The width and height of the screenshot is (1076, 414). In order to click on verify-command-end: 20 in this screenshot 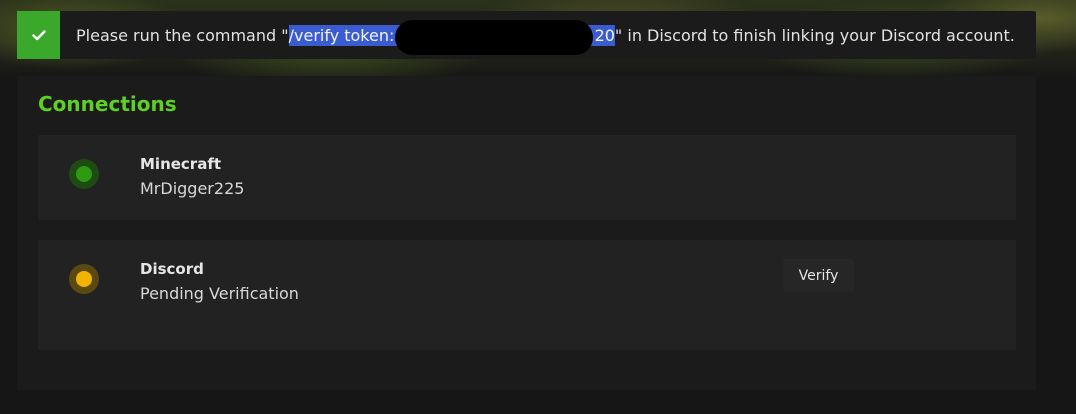, I will do `click(604, 35)`.